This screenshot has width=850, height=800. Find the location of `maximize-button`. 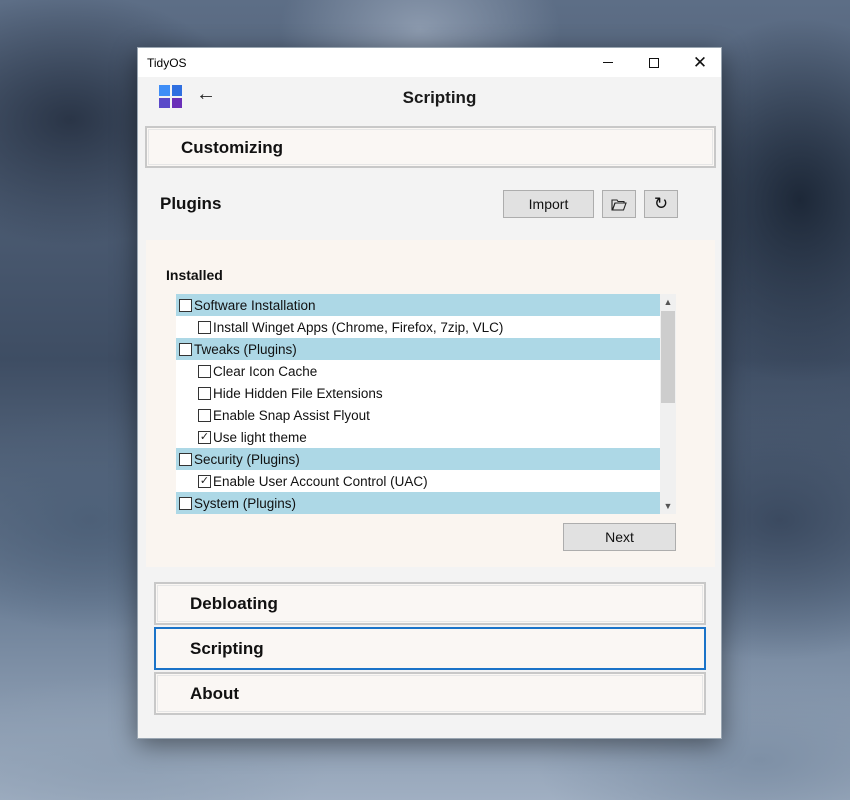

maximize-button is located at coordinates (654, 62).